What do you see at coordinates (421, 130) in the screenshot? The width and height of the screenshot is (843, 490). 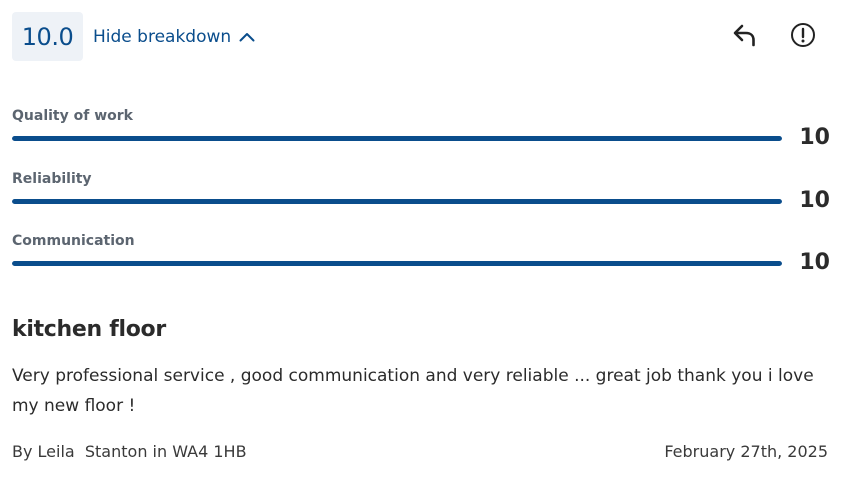 I see `breakdown-quality-of-work: Quality of work 10` at bounding box center [421, 130].